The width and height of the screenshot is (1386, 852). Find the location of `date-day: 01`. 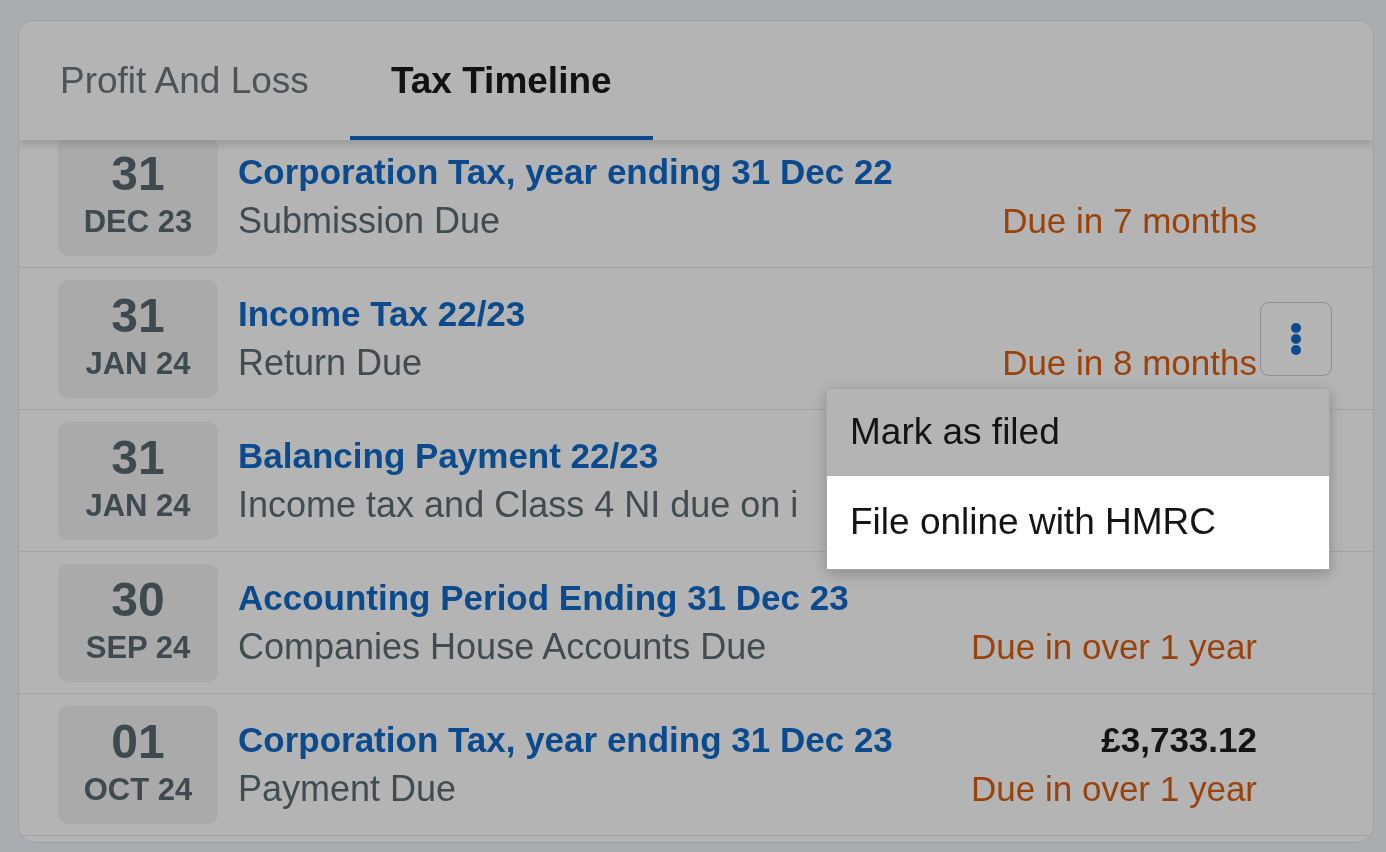

date-day: 01 is located at coordinates (138, 741).